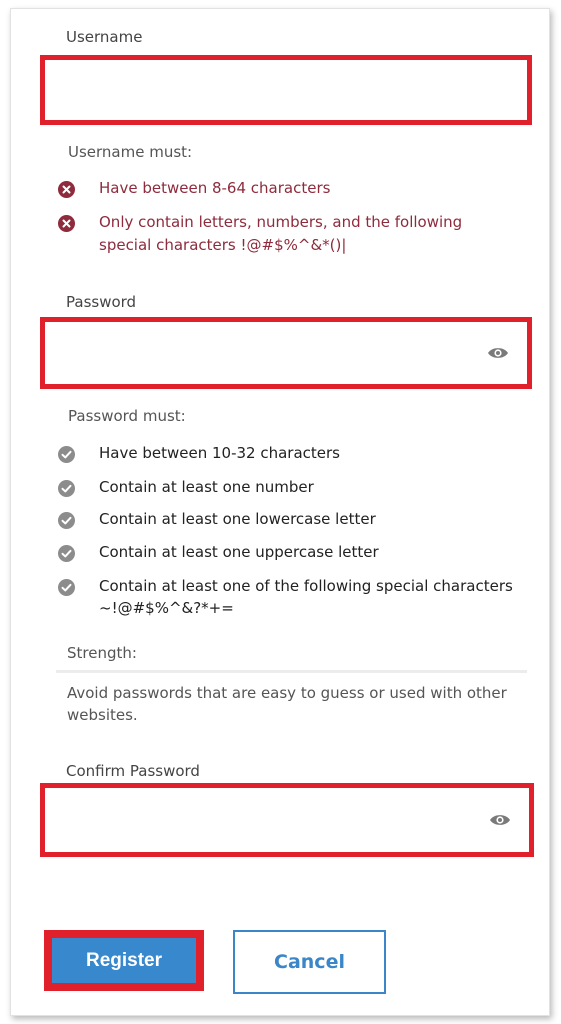 This screenshot has width=561, height=1024. I want to click on password-advice-line-2: websites., so click(102, 715).